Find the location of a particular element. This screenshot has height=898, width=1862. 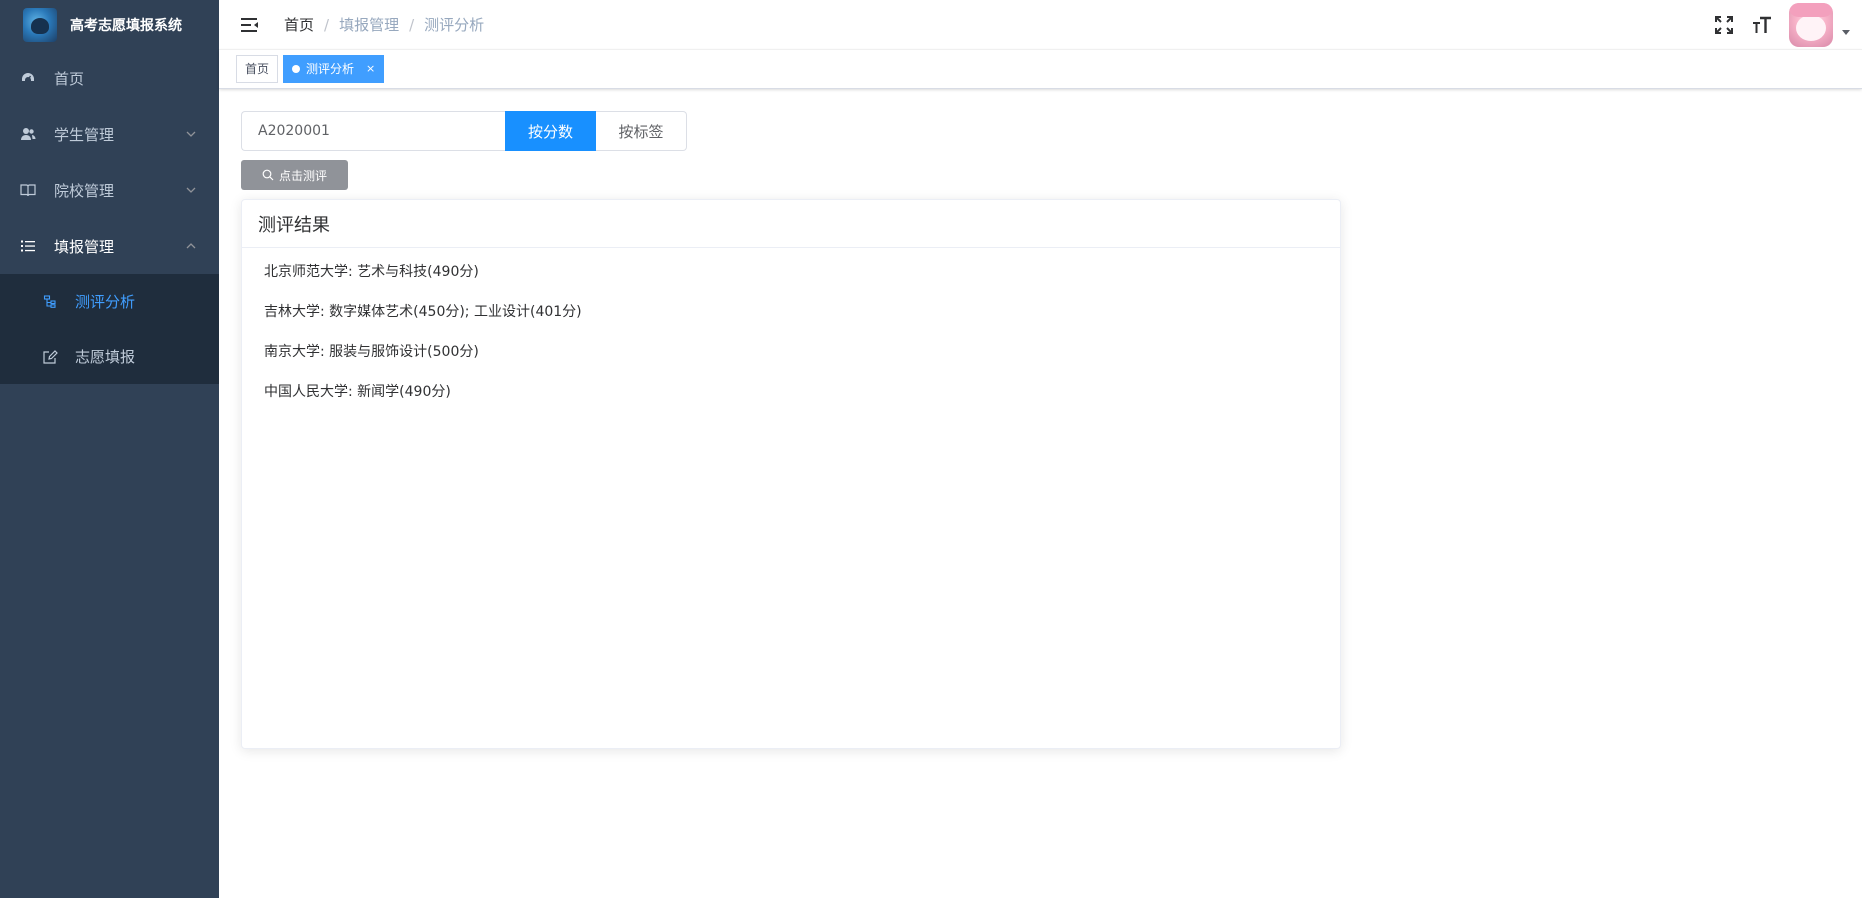

fullscreen-icon is located at coordinates (1724, 25).